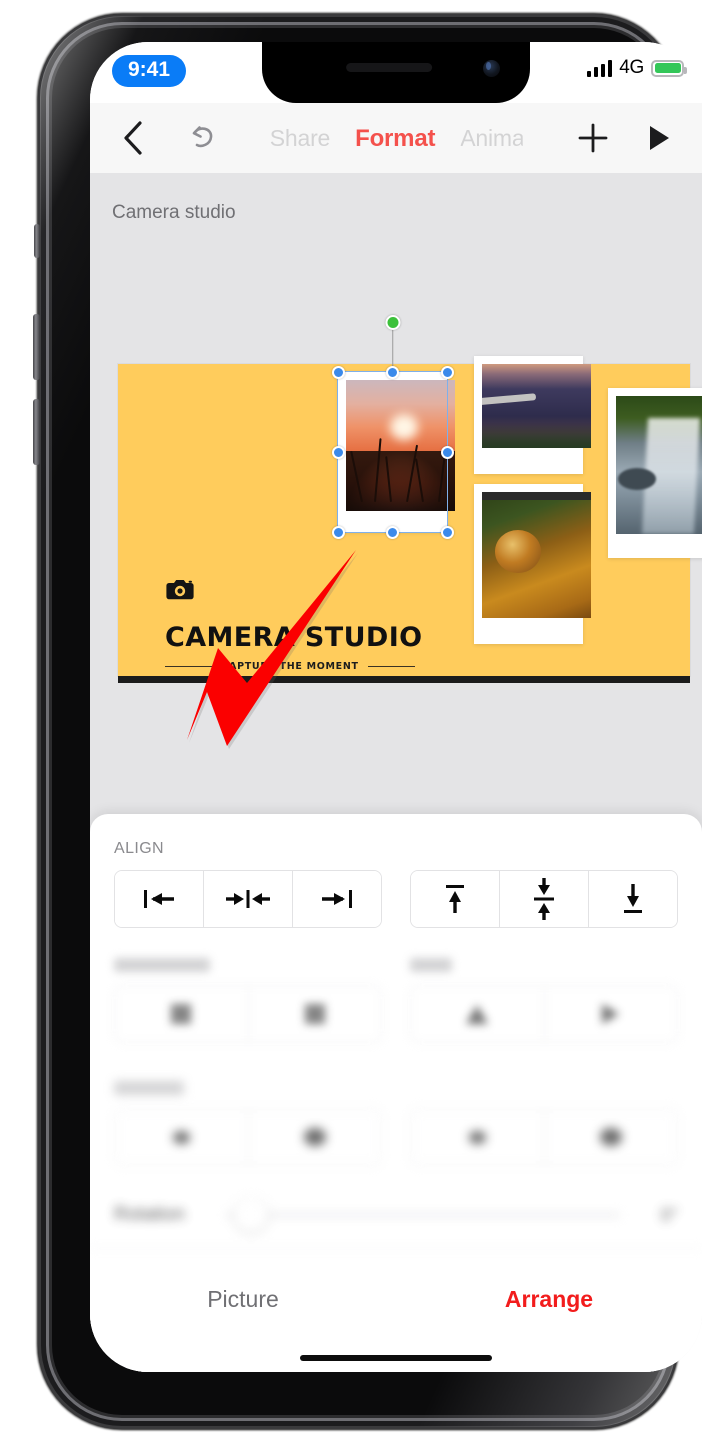 The width and height of the screenshot is (716, 1443). What do you see at coordinates (659, 465) in the screenshot?
I see `waterfall-photo-image` at bounding box center [659, 465].